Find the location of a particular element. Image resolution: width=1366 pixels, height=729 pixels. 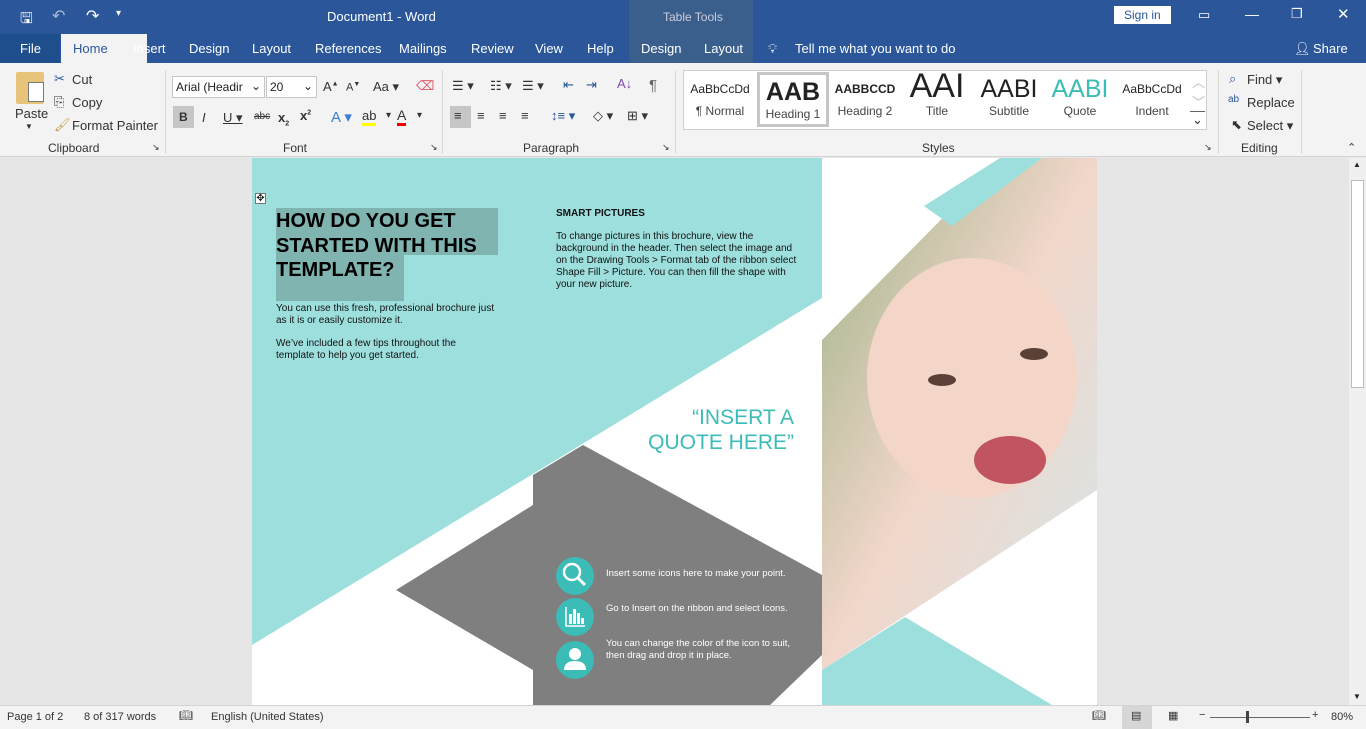

share-icon: 👤︎ is located at coordinates (1302, 49).